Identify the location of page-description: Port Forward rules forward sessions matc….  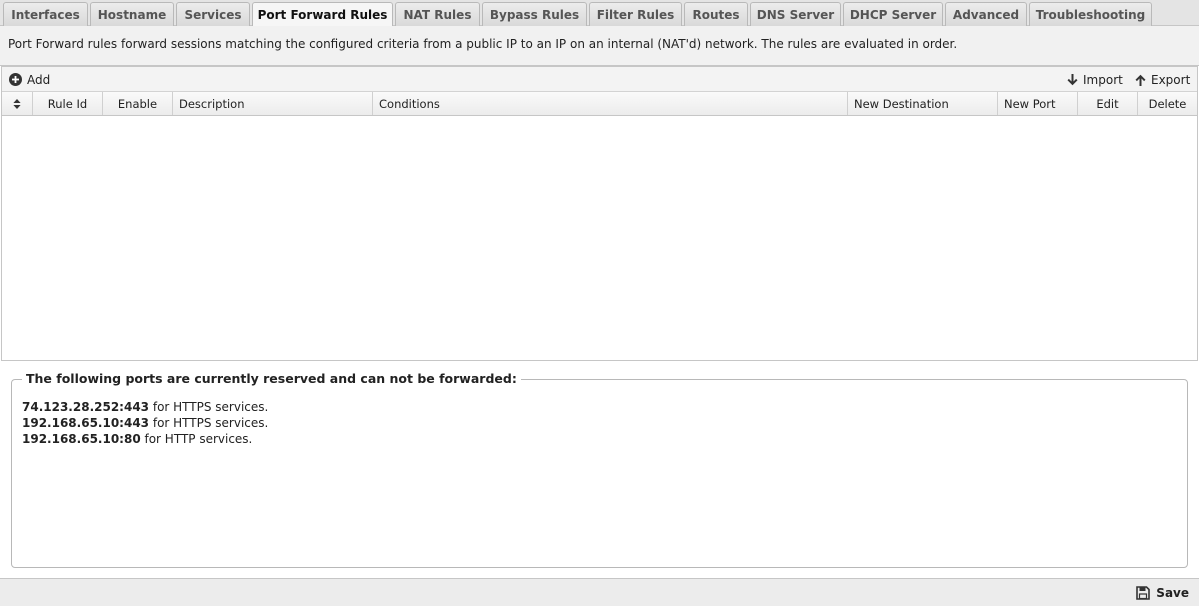
(599, 46).